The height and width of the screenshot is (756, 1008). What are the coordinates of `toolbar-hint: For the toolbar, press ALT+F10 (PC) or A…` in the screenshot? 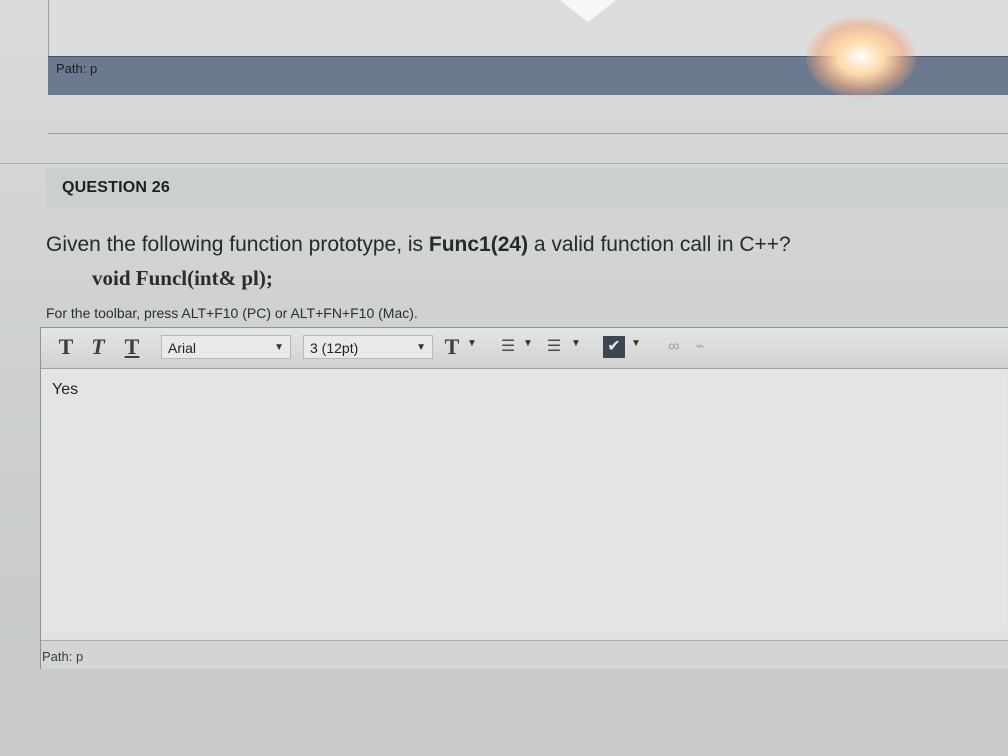 It's located at (232, 313).